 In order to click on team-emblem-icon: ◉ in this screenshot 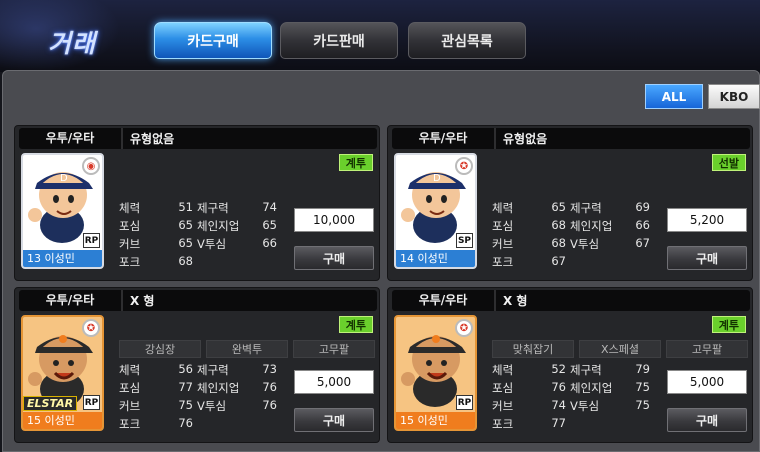, I will do `click(91, 166)`.